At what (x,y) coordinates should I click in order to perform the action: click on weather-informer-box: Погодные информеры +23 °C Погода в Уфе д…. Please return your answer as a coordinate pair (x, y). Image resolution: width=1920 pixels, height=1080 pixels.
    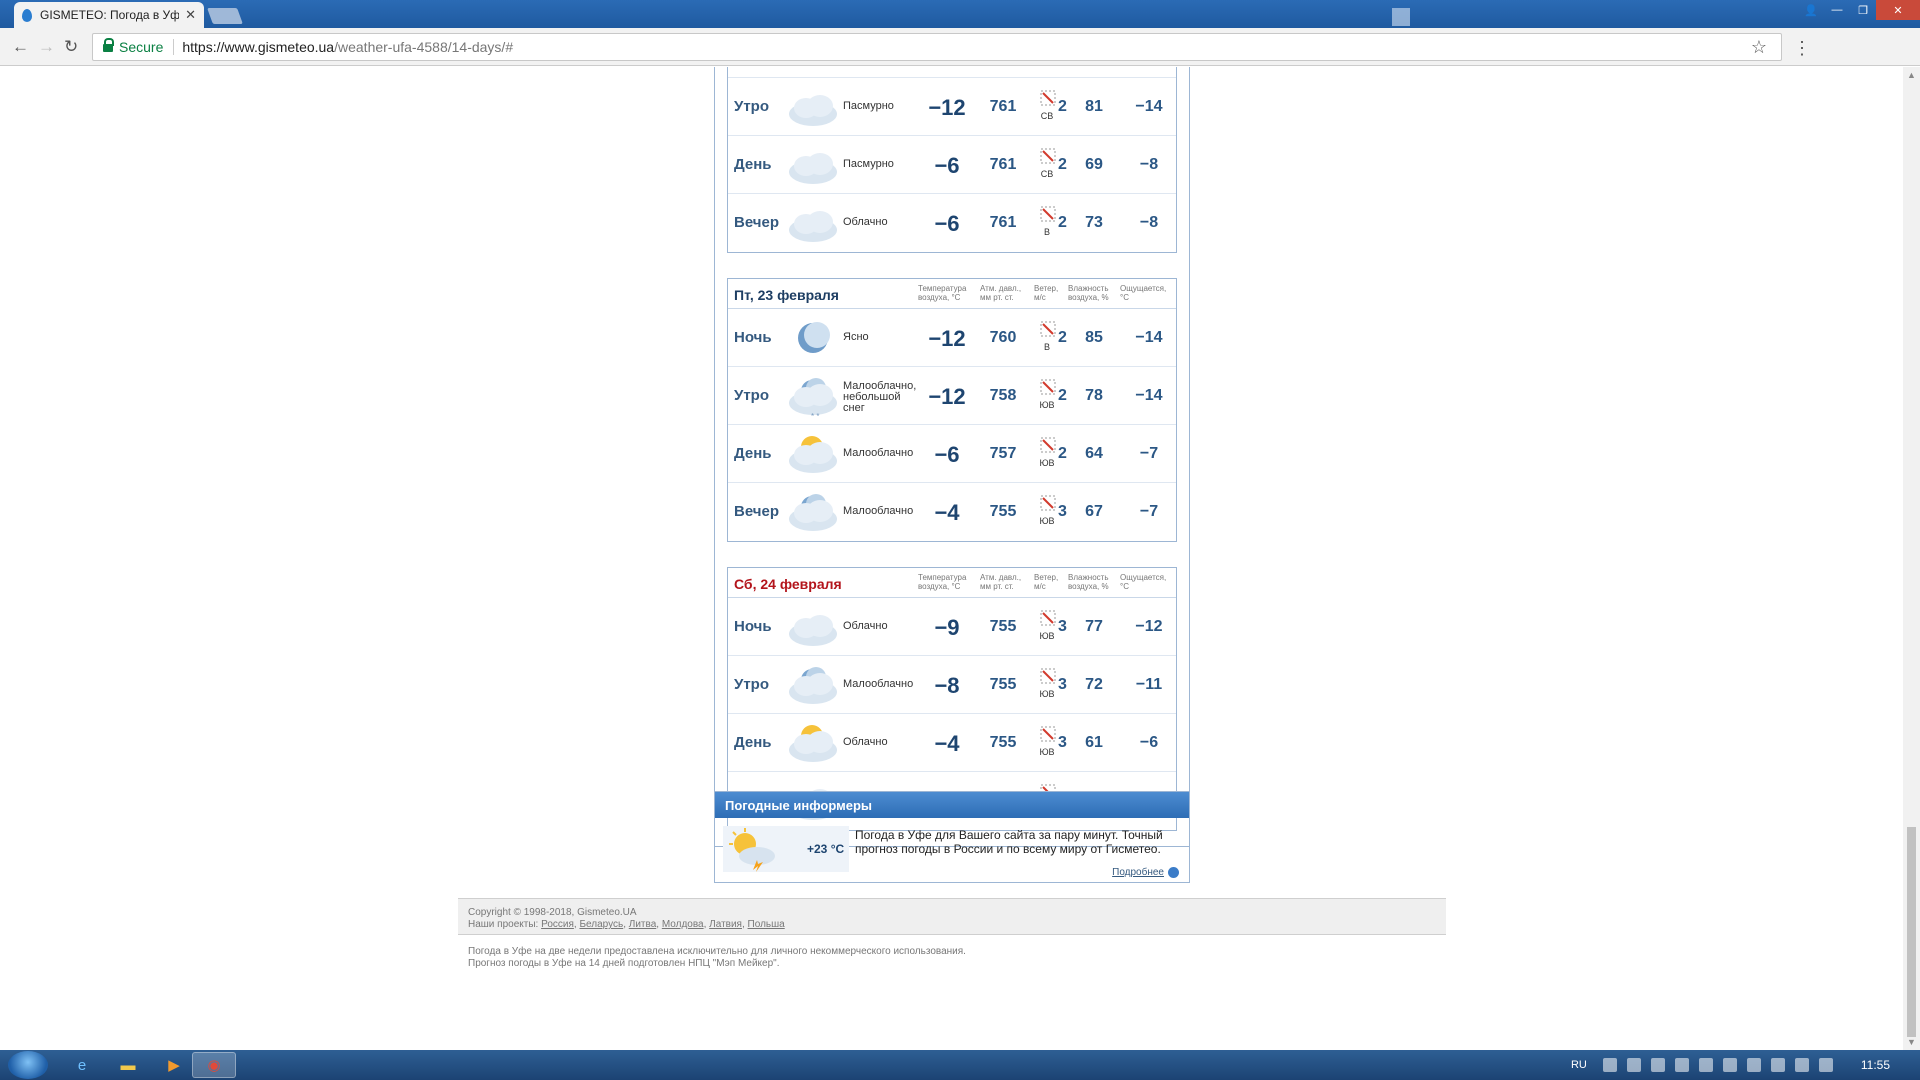
    Looking at the image, I should click on (952, 837).